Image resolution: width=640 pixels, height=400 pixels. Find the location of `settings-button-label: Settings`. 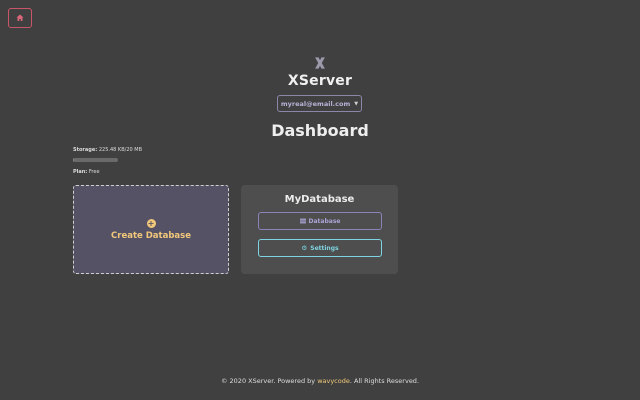

settings-button-label: Settings is located at coordinates (324, 248).